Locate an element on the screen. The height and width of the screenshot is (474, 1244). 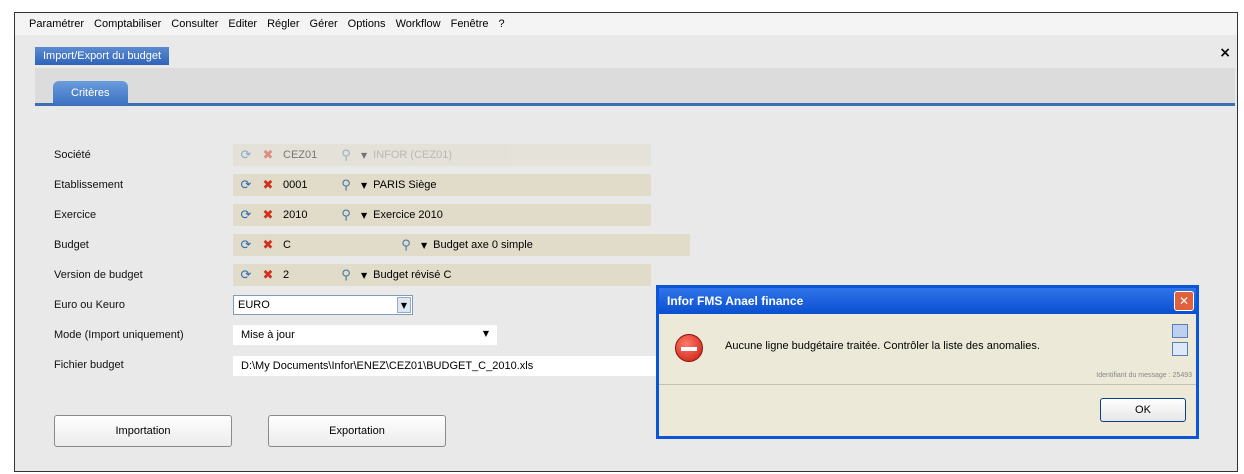
societe-row: Société is located at coordinates (139, 155).